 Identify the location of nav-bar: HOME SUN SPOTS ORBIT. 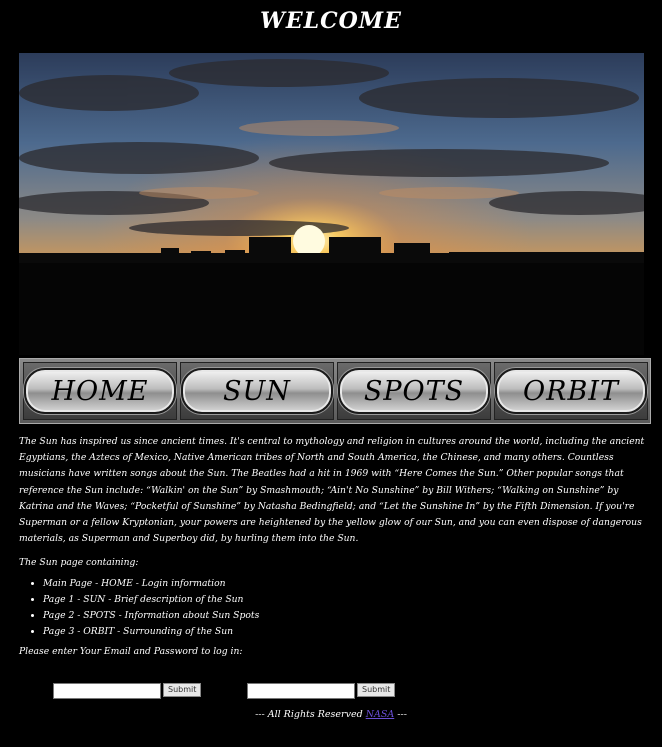
(335, 391).